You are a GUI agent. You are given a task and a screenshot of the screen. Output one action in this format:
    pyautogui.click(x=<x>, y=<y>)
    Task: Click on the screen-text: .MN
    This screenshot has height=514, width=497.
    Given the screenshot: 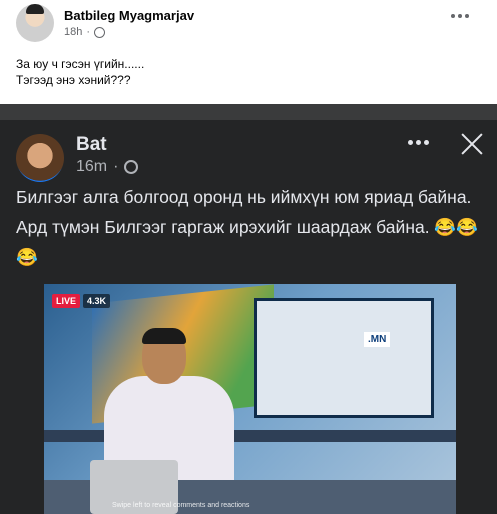 What is the action you would take?
    pyautogui.click(x=377, y=339)
    